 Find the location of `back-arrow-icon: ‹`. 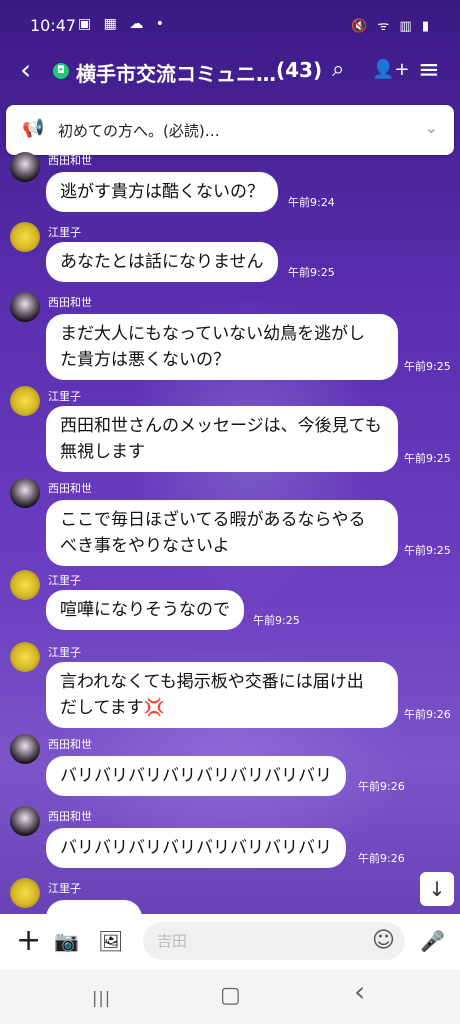

back-arrow-icon: ‹ is located at coordinates (25, 70).